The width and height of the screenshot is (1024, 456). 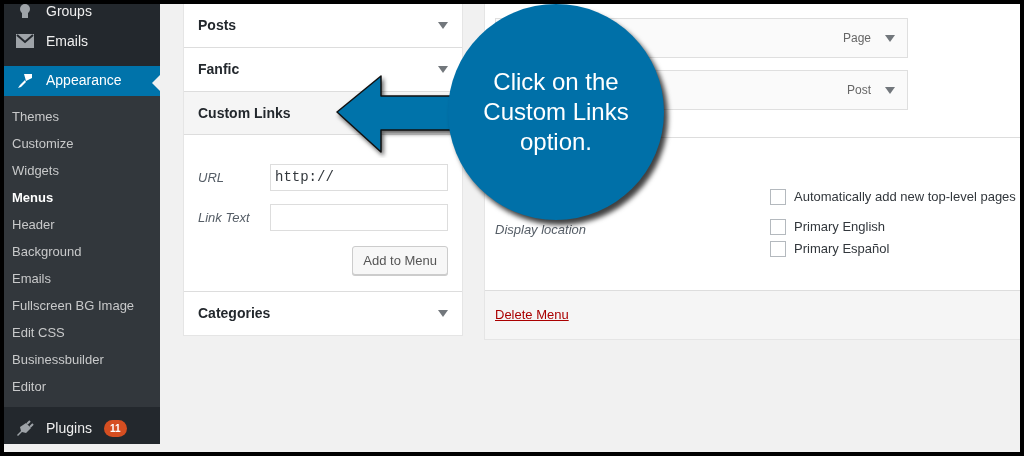 I want to click on submenu-item: Themes, so click(x=82, y=116).